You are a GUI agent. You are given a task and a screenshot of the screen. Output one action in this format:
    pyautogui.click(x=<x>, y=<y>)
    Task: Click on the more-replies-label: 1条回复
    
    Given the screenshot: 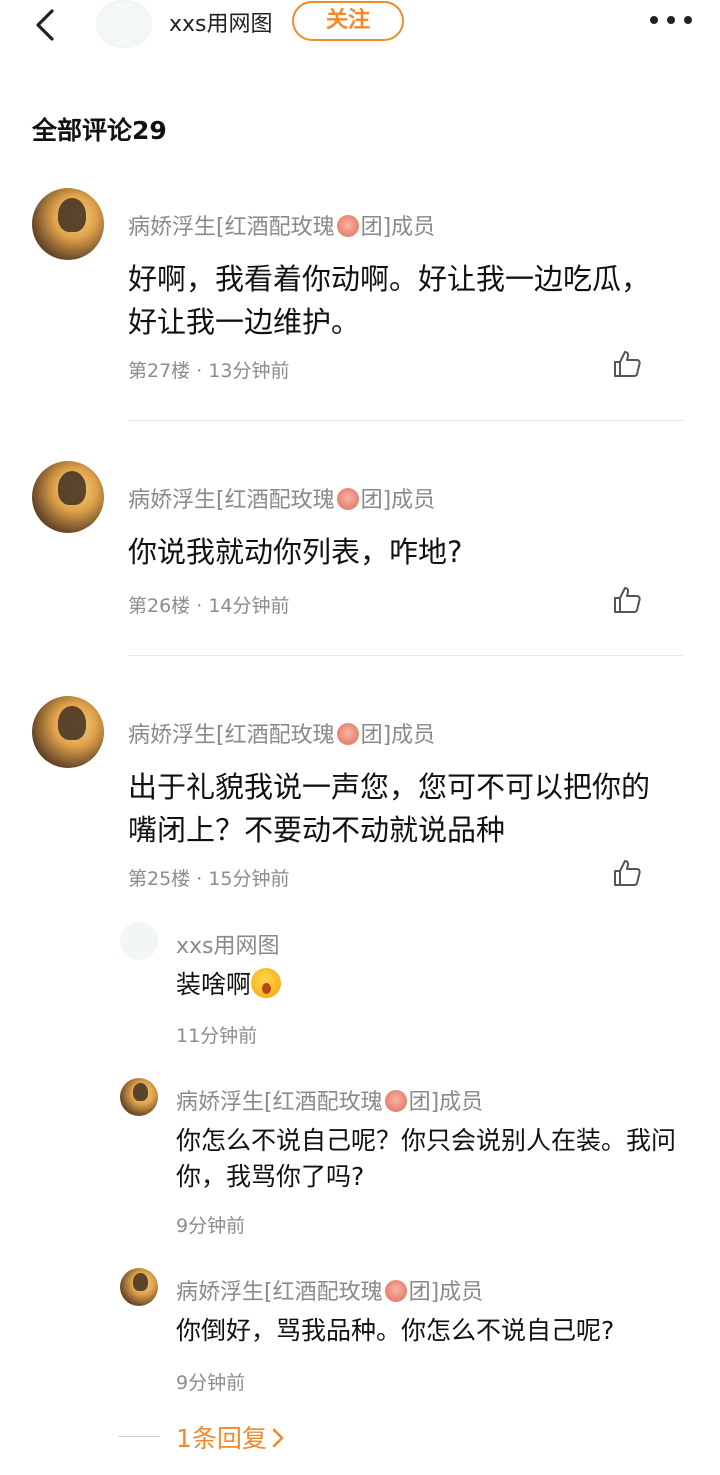 What is the action you would take?
    pyautogui.click(x=221, y=1438)
    